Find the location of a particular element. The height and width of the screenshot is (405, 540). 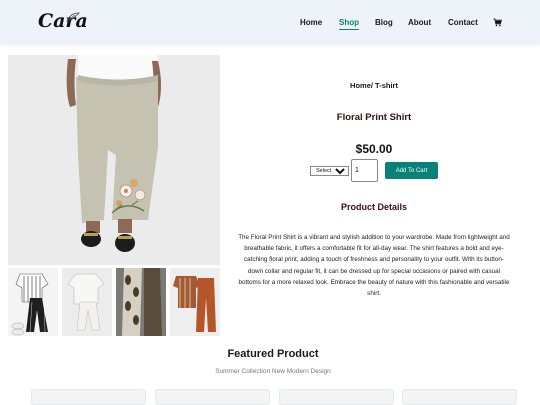

size-select: Select Size is located at coordinates (329, 171).